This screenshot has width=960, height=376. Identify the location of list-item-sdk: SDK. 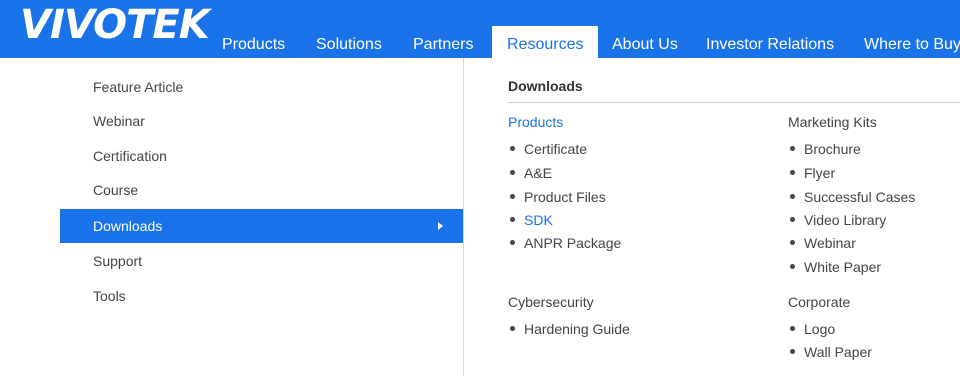
(531, 220).